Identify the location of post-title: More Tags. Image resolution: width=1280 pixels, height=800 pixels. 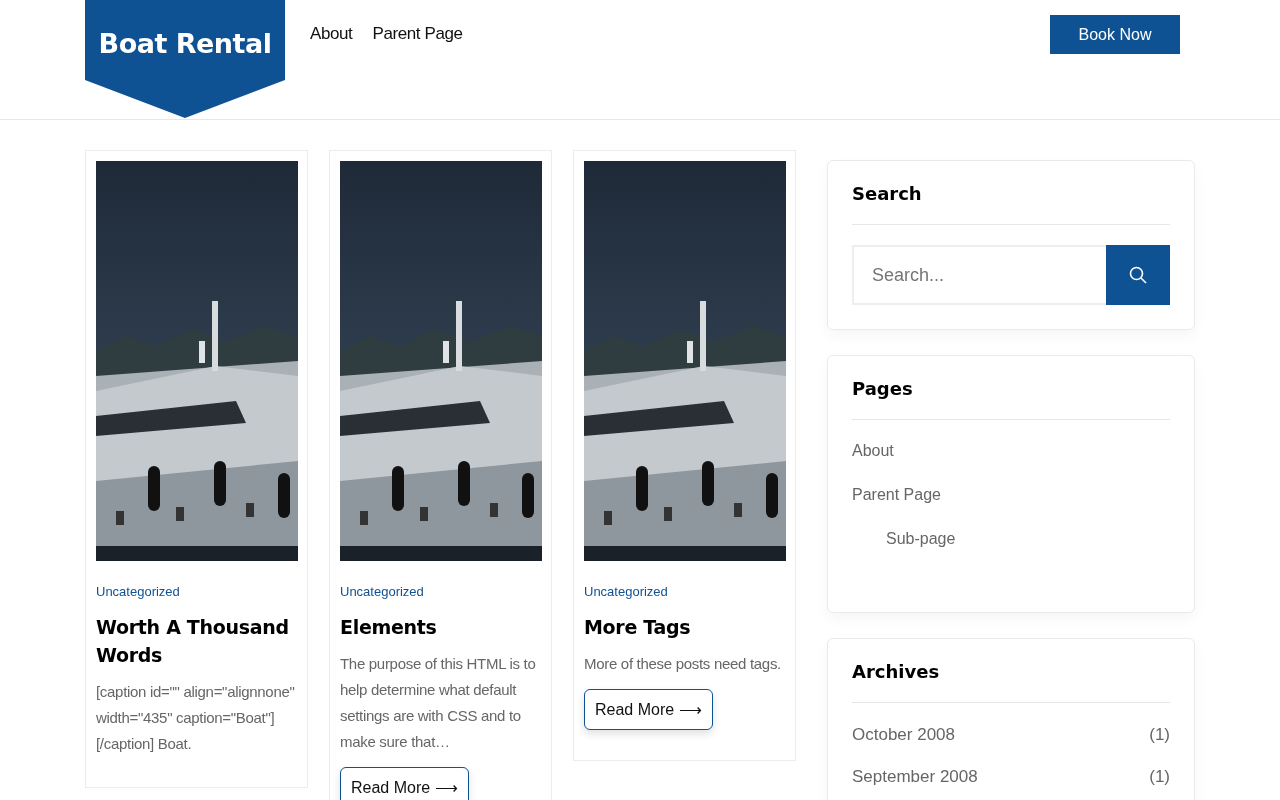
(684, 627).